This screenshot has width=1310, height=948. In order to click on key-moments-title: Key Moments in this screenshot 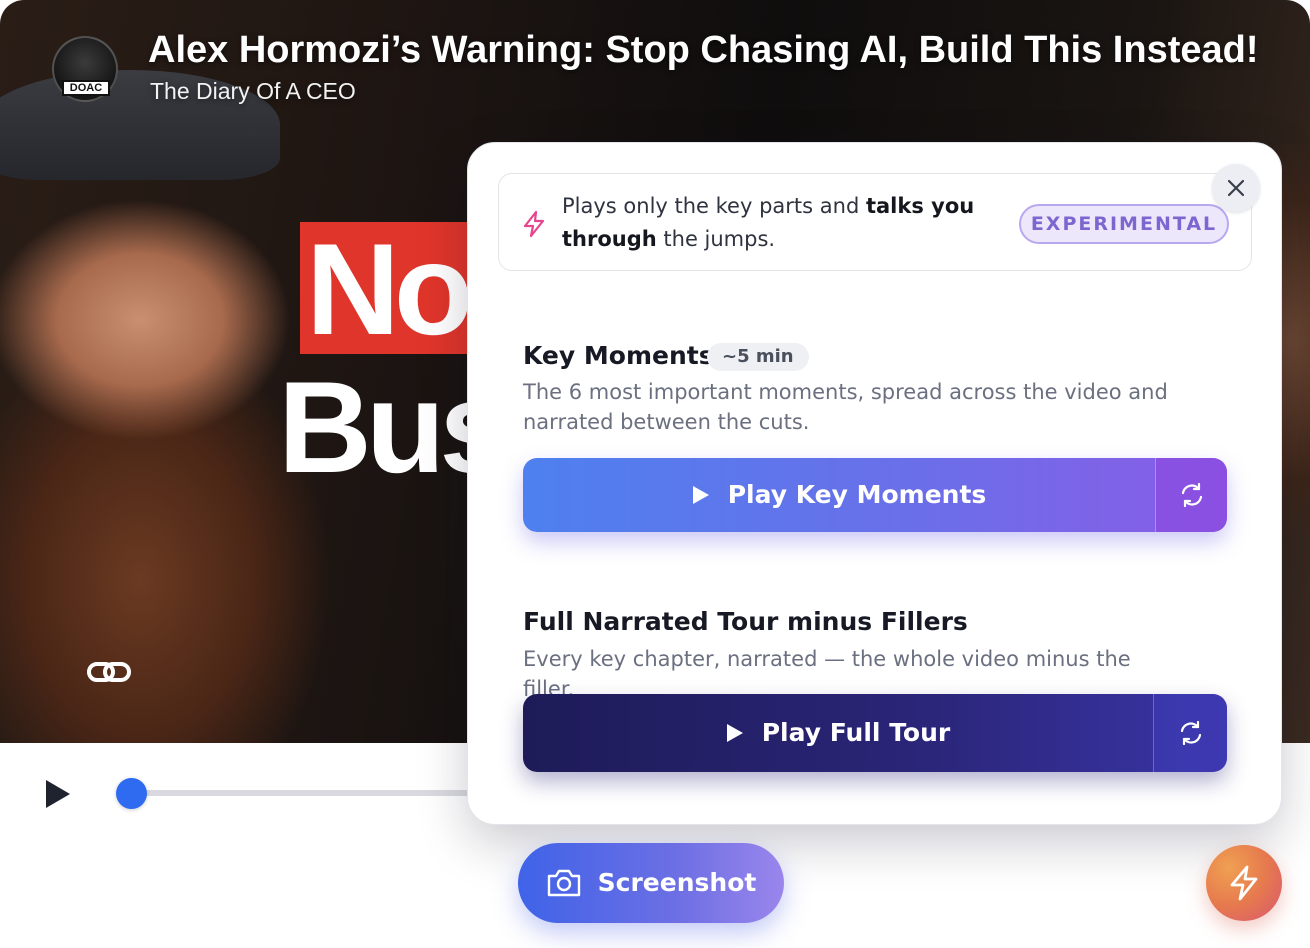, I will do `click(618, 355)`.